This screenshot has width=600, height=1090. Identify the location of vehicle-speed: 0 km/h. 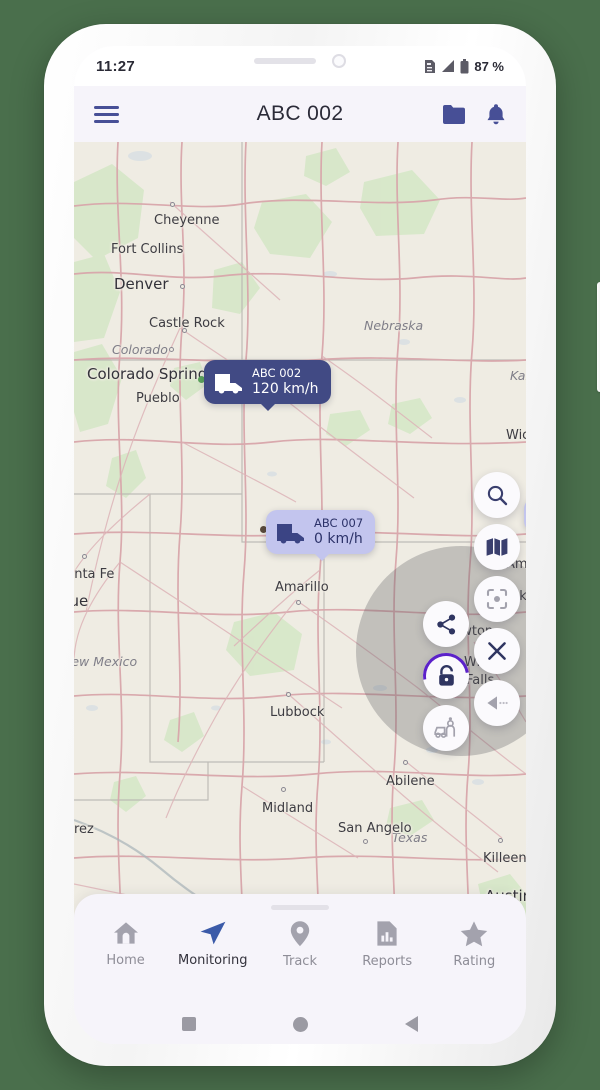
(338, 538).